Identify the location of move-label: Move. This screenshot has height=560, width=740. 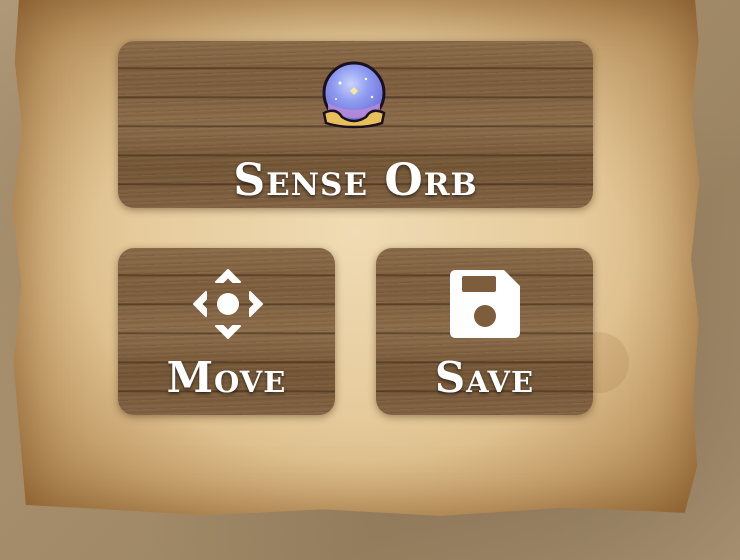
(226, 377).